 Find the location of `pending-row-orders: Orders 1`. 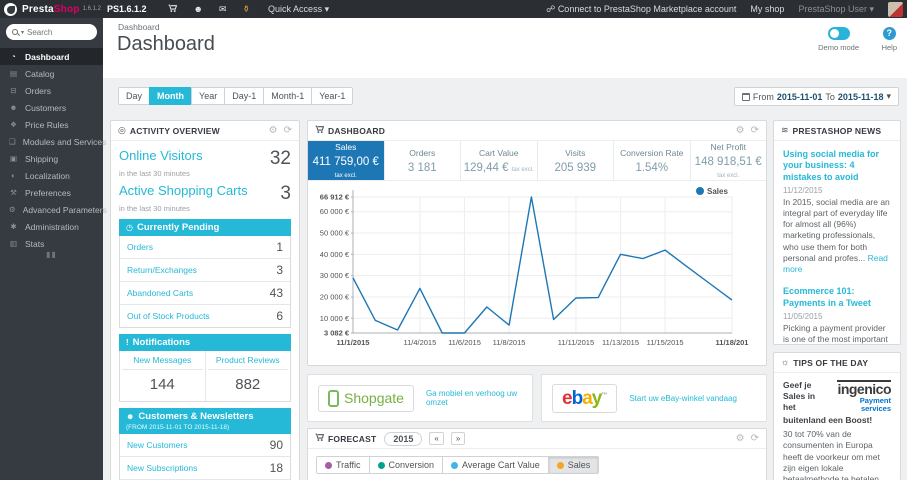

pending-row-orders: Orders 1 is located at coordinates (205, 247).